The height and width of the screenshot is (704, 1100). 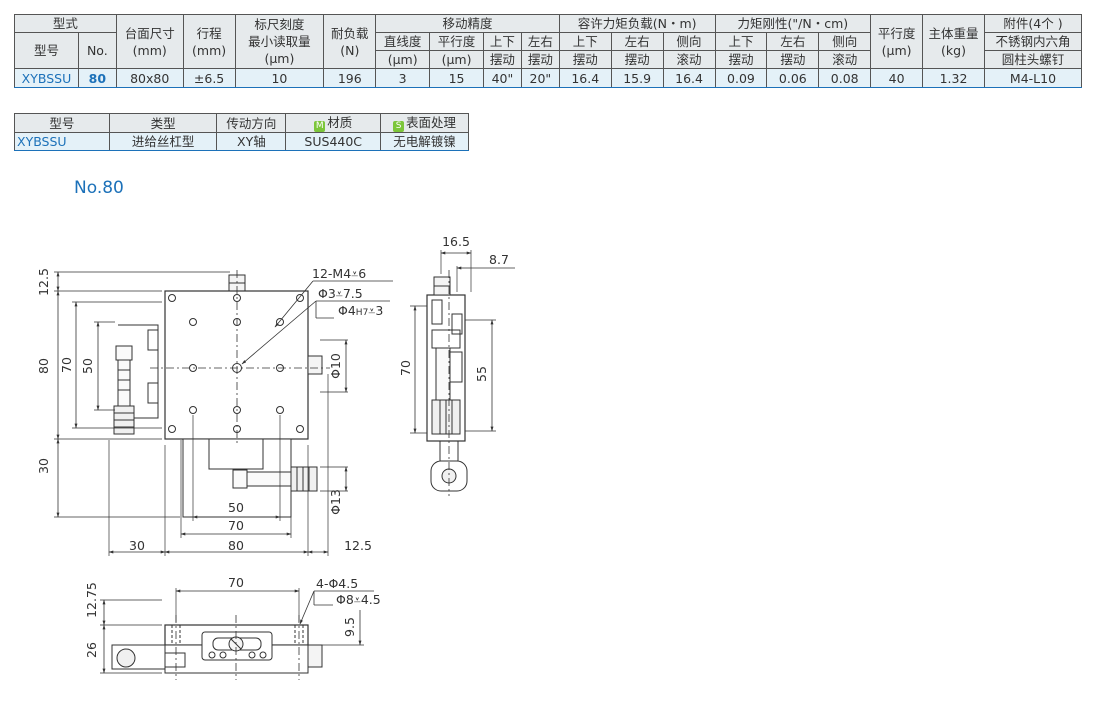 What do you see at coordinates (481, 374) in the screenshot?
I see `side-dim-55: 55` at bounding box center [481, 374].